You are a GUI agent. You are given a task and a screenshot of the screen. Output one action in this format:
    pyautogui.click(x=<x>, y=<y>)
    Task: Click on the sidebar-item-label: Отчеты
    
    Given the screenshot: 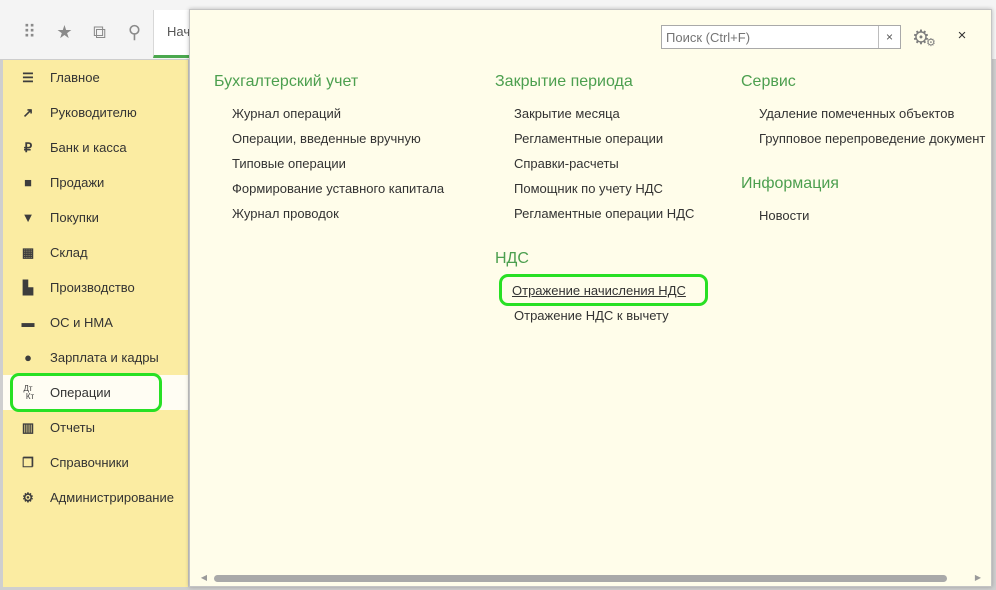 What is the action you would take?
    pyautogui.click(x=72, y=427)
    